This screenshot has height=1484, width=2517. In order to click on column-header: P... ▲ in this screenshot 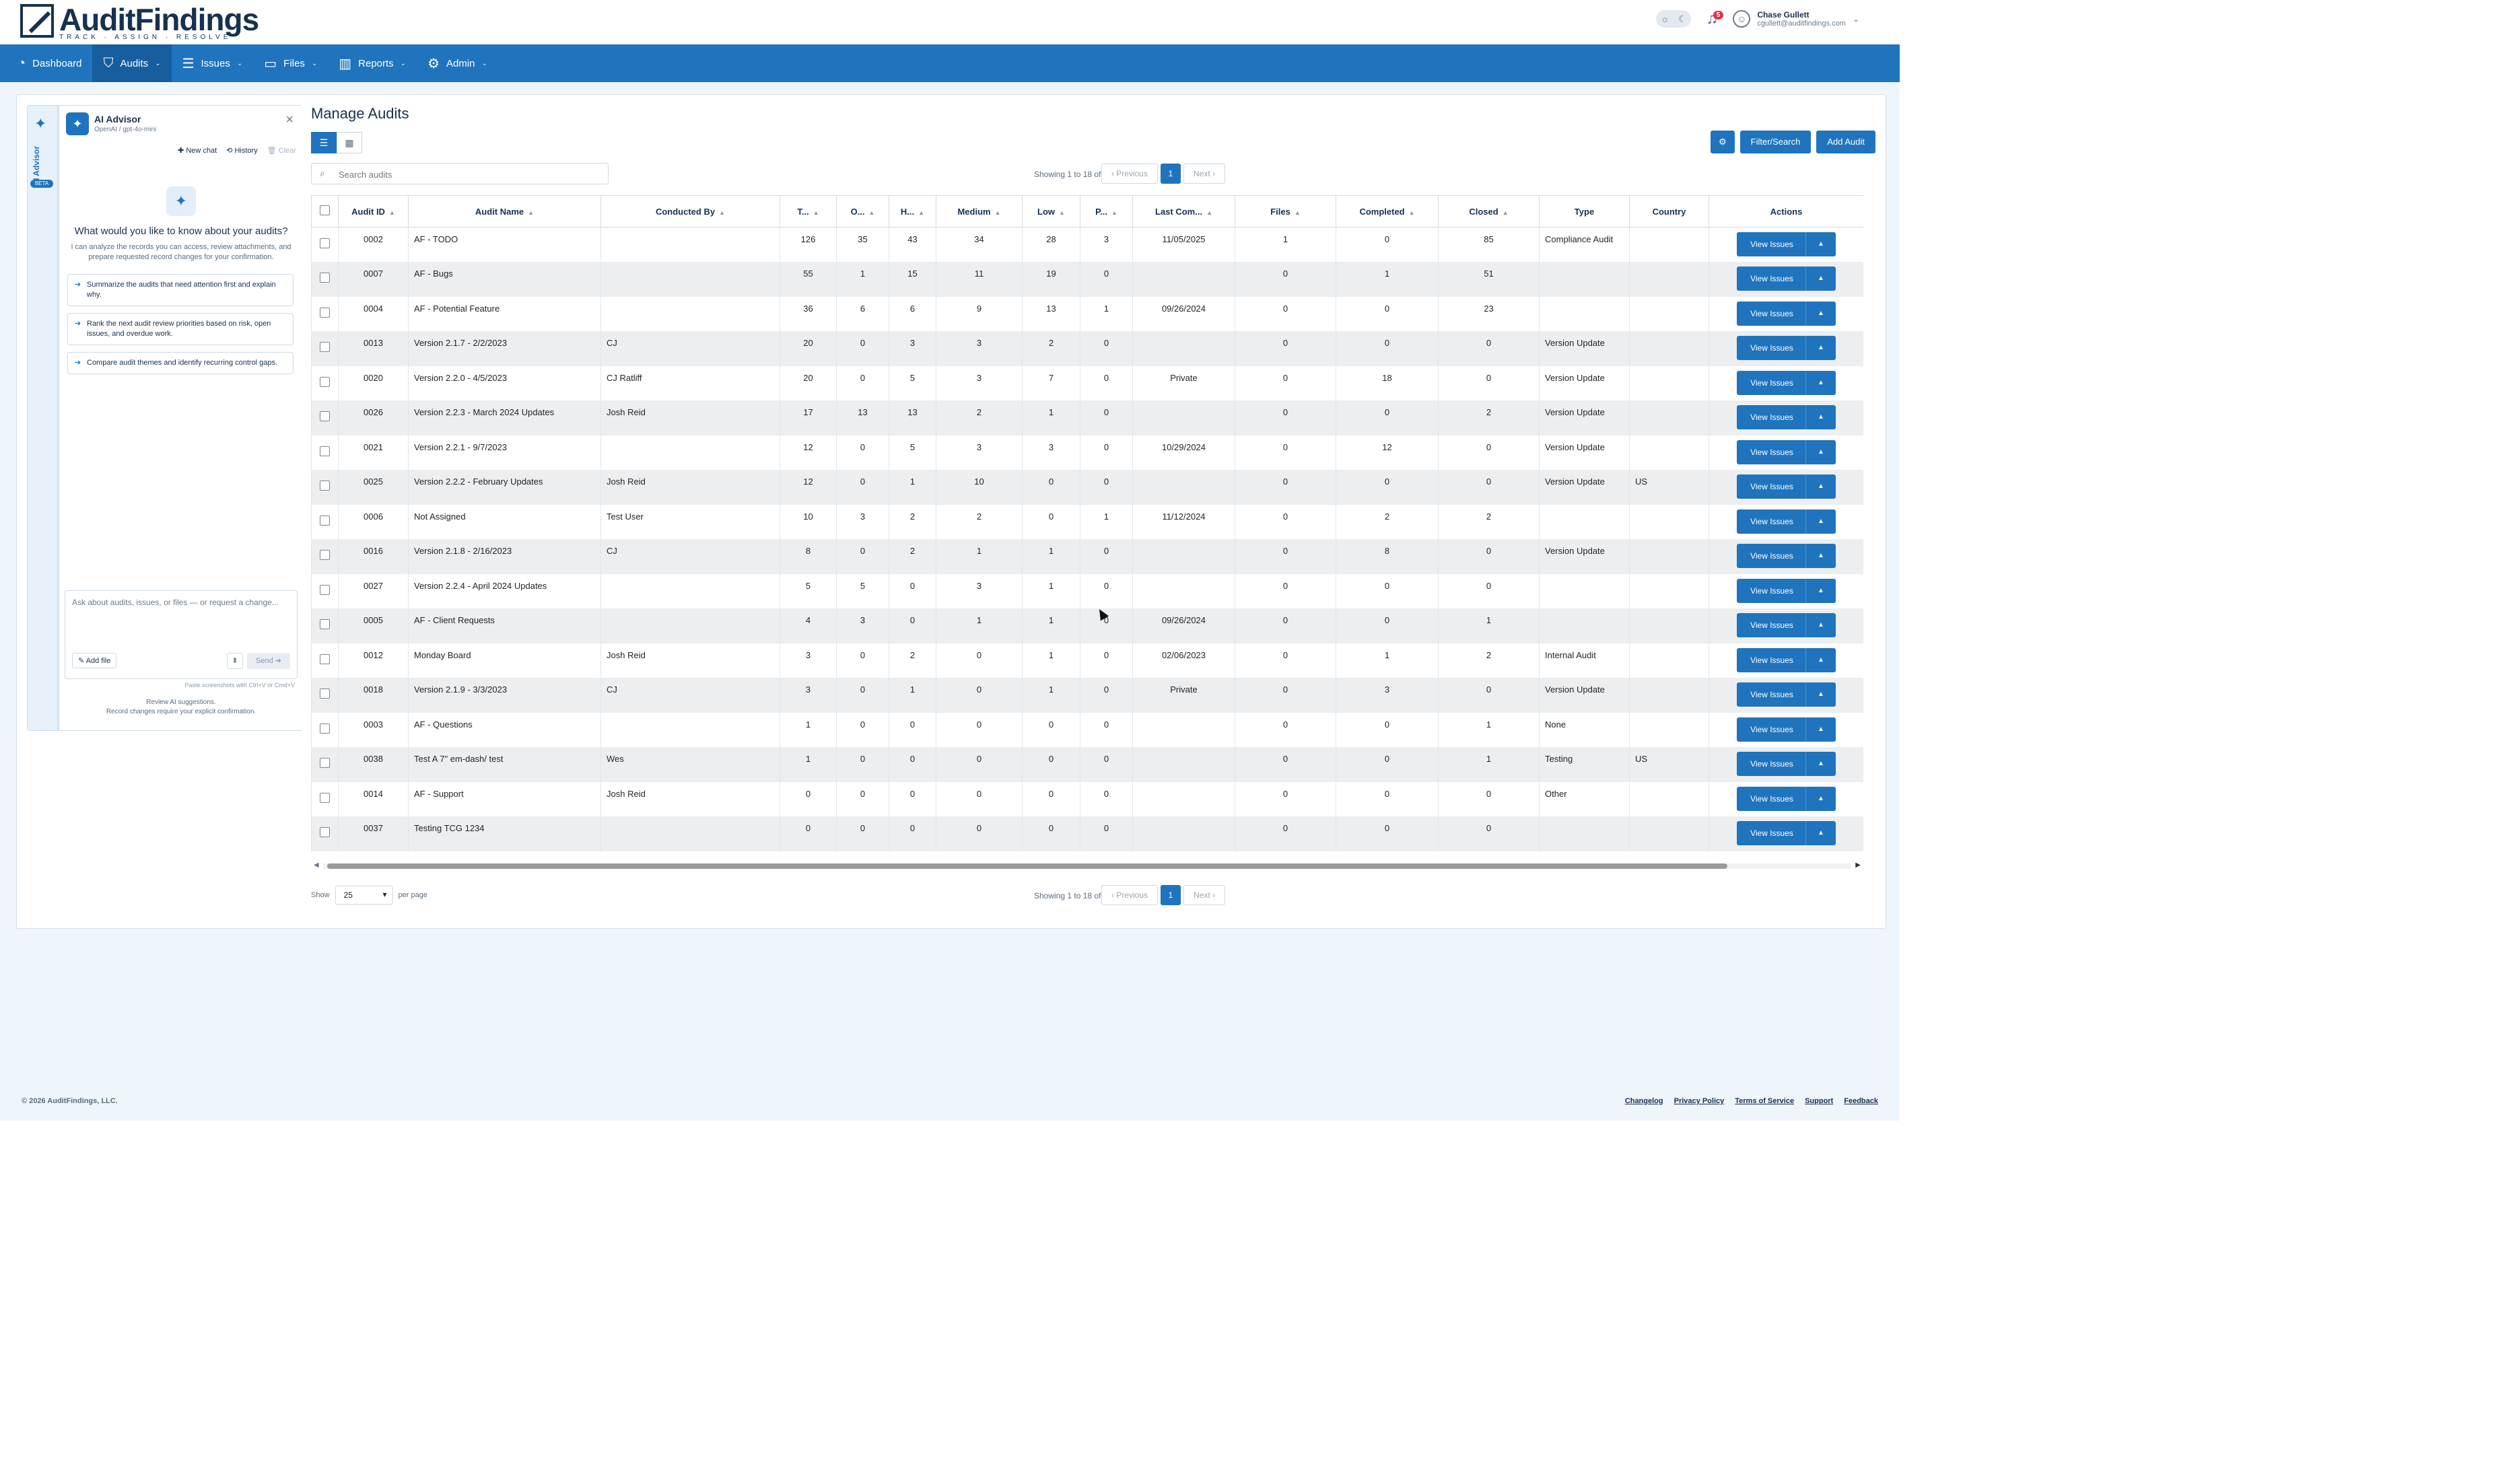, I will do `click(1106, 211)`.